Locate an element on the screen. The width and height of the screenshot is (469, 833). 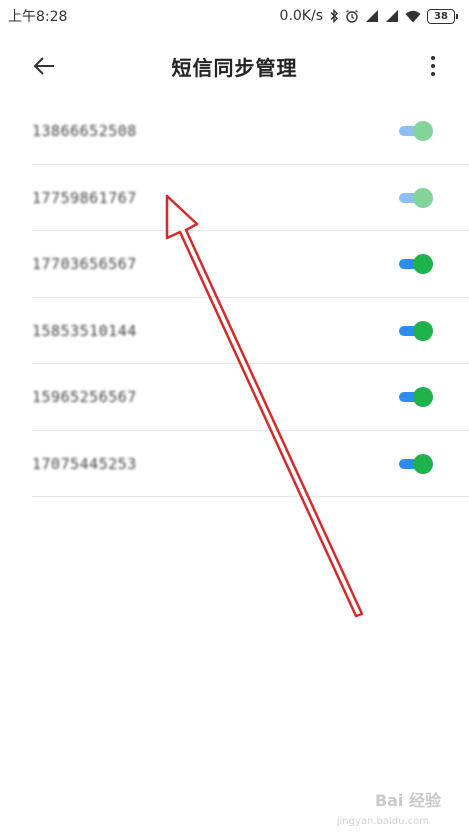
watermark-url: jingyan.baidu.com is located at coordinates (382, 821).